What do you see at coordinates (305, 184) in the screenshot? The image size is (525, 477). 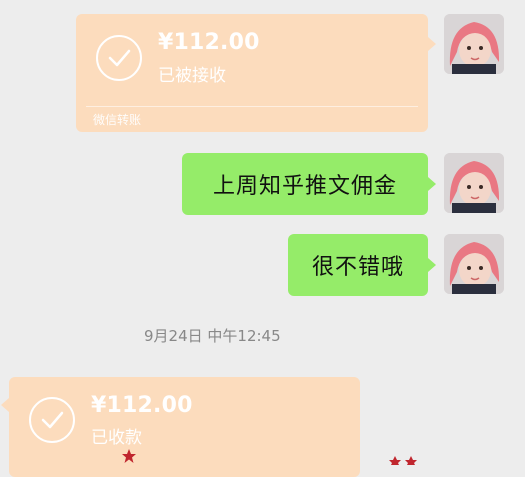 I see `message-bubble: 上周知乎推文佣金` at bounding box center [305, 184].